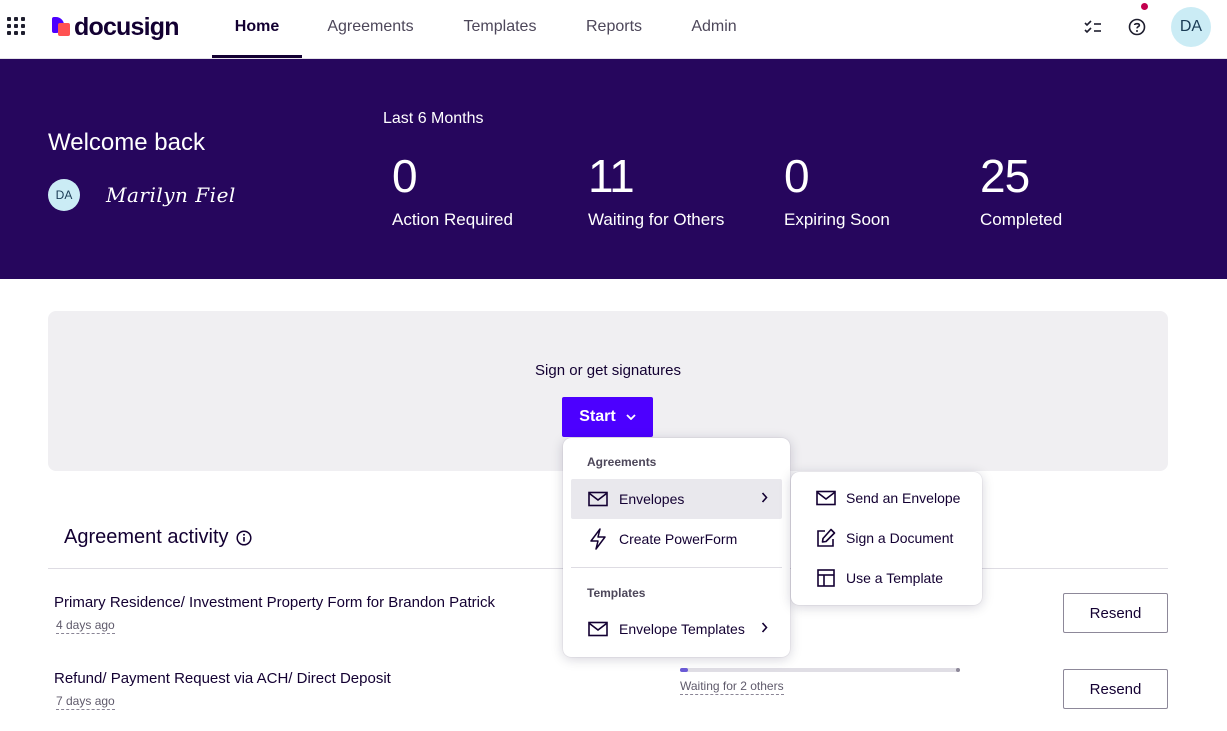  What do you see at coordinates (616, 593) in the screenshot?
I see `menu-heading-templates: Templates` at bounding box center [616, 593].